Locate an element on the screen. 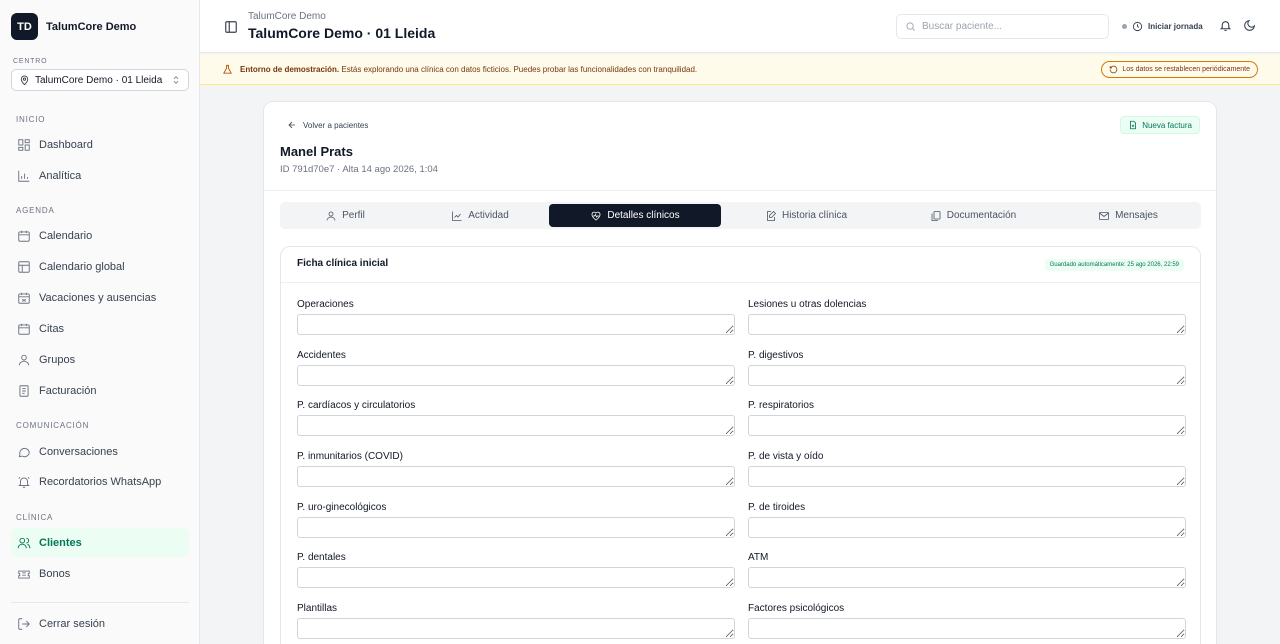 The width and height of the screenshot is (1280, 644). field-label-tiroides: P. de tiroides is located at coordinates (777, 507).